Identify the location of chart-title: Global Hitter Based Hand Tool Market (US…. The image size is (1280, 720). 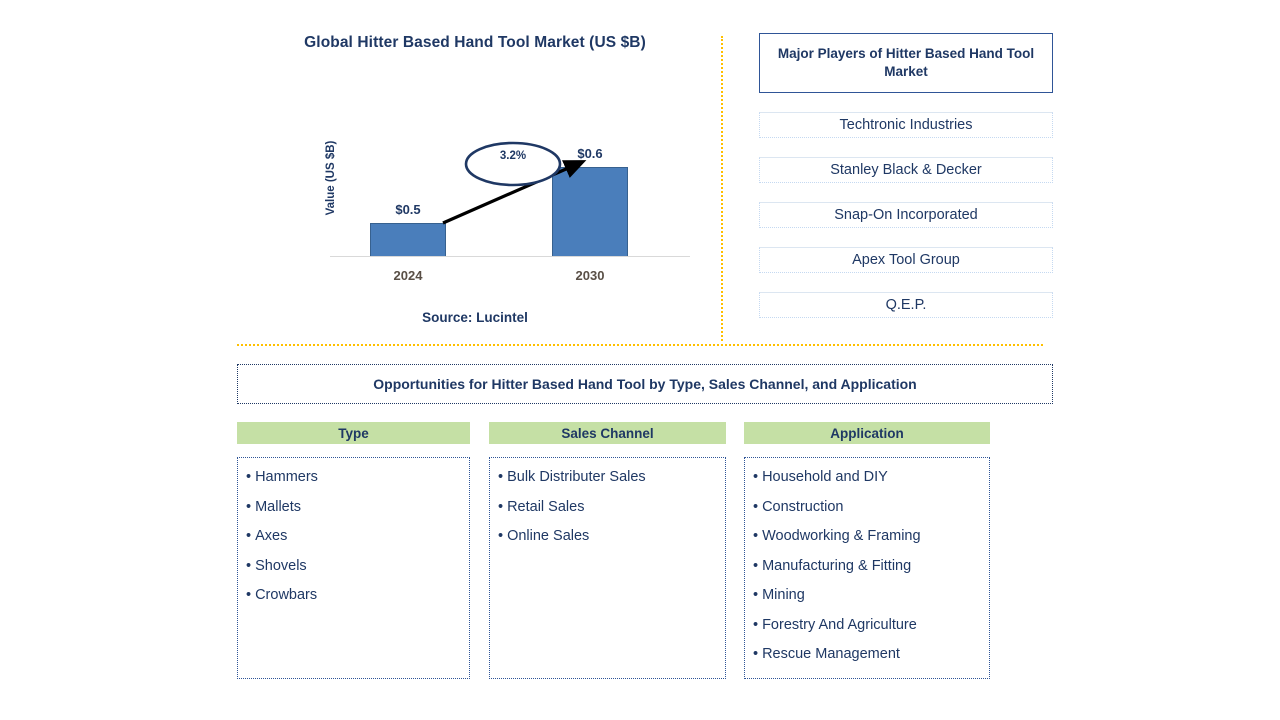
(475, 42).